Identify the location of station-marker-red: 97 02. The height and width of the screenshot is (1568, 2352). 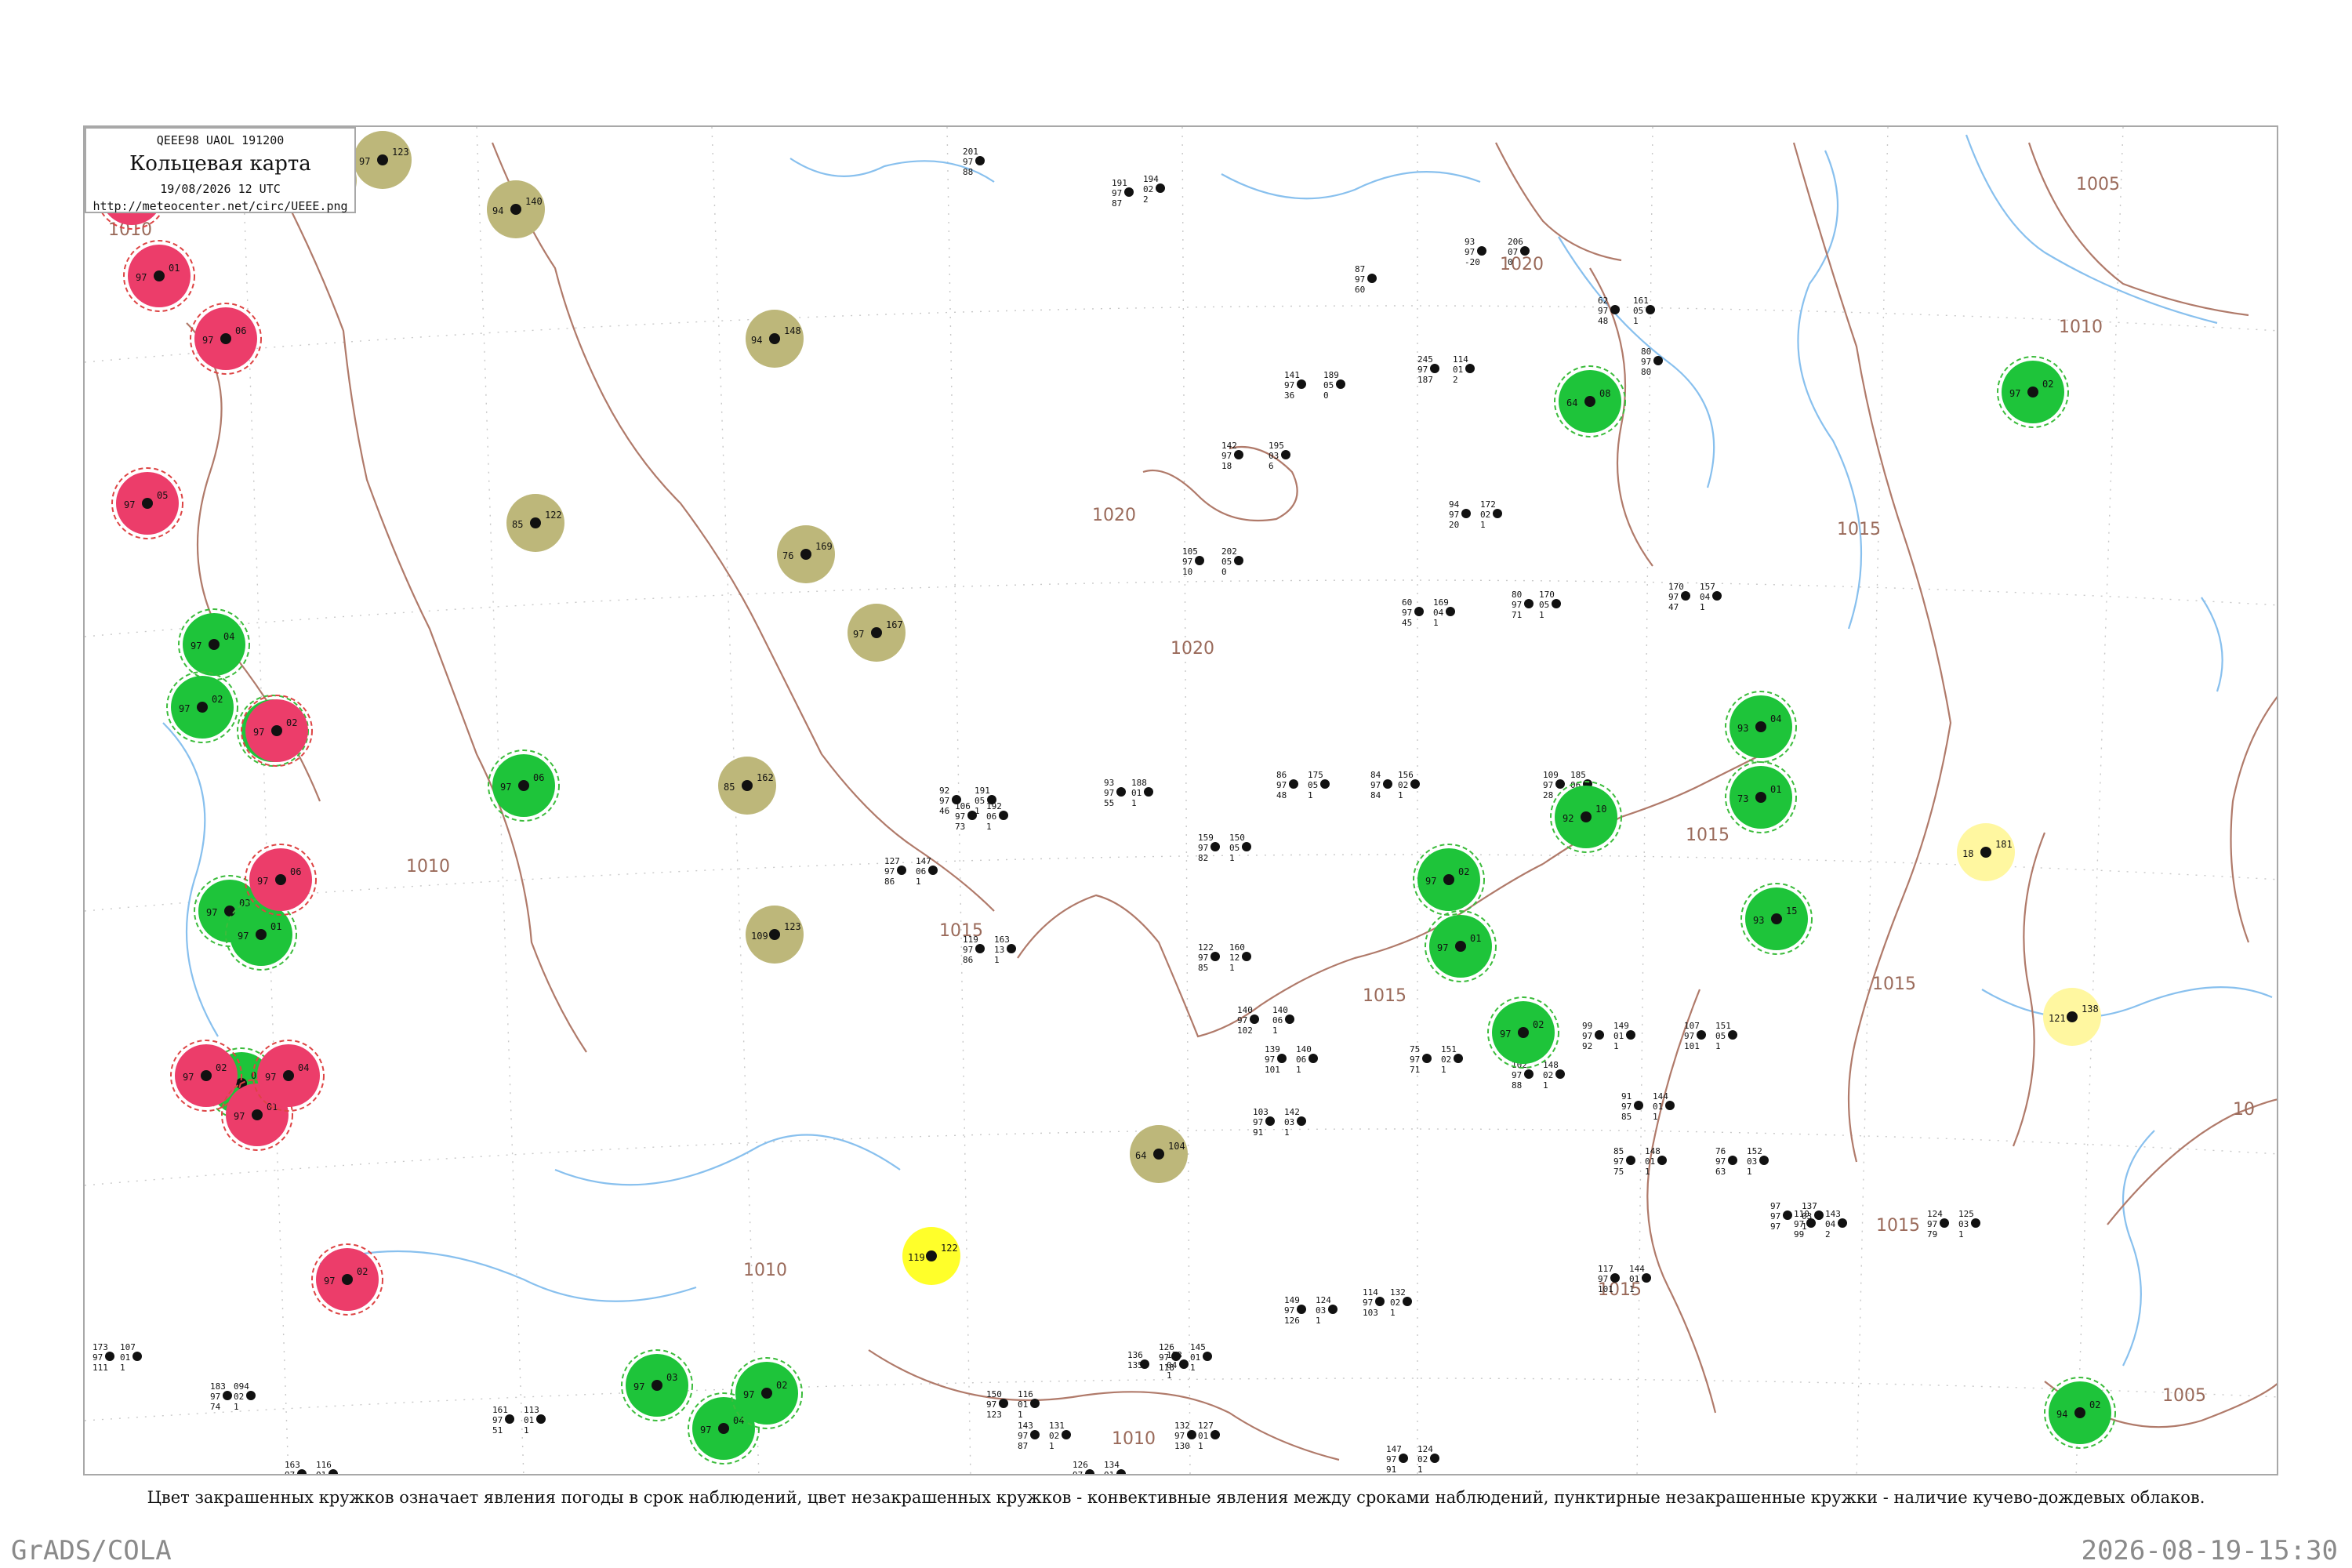
(347, 1279).